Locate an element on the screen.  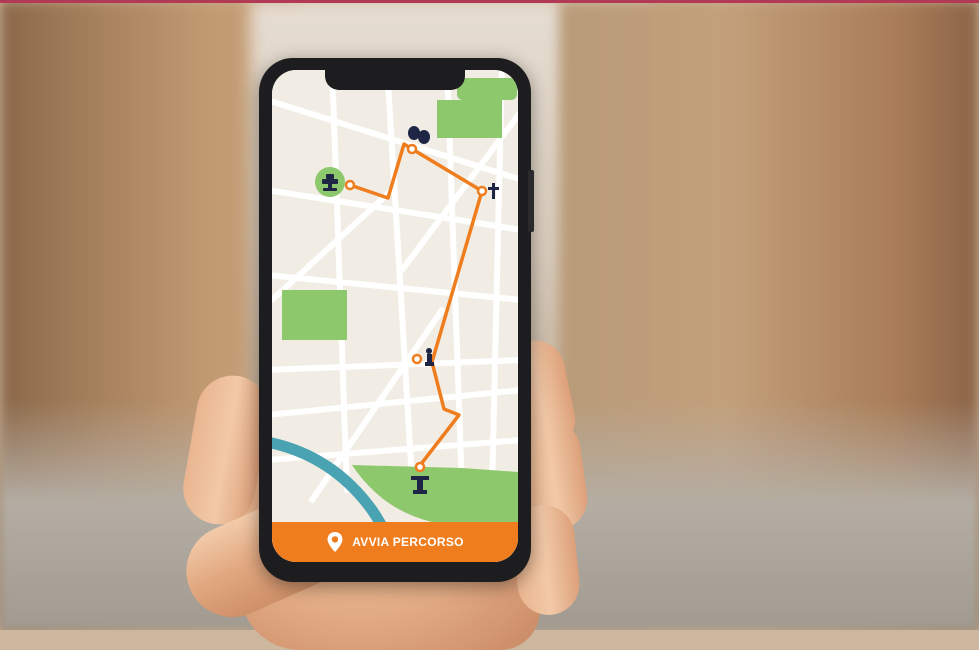
start-route-button: AVVIA PERCORSO is located at coordinates (395, 542).